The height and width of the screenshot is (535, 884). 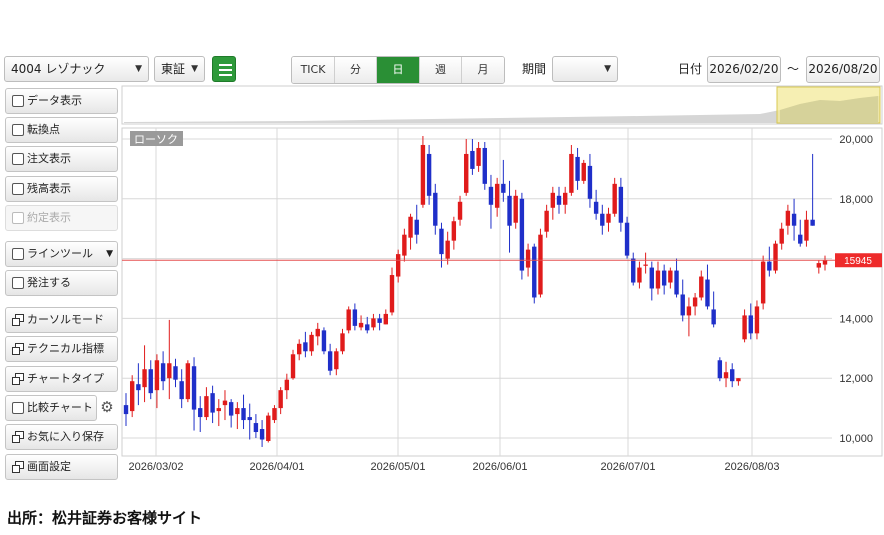 I want to click on y-tick-label: 10,000, so click(x=856, y=439).